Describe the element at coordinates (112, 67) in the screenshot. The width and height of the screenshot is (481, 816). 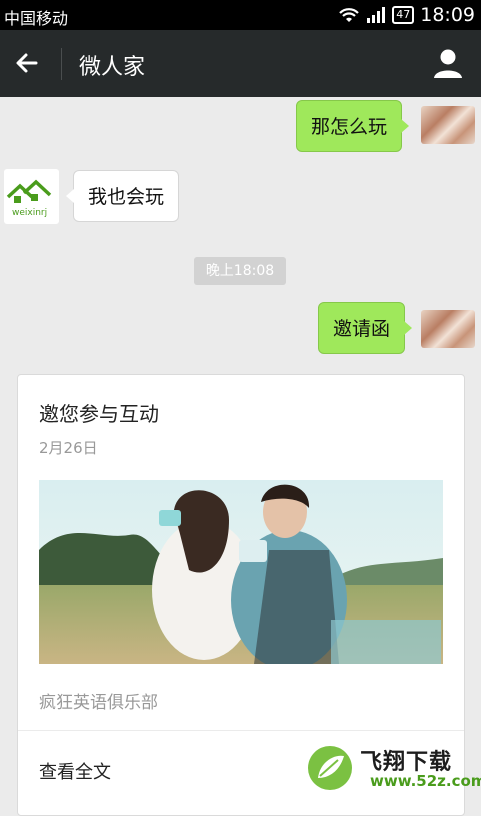
I see `chat-title: 微人家` at that location.